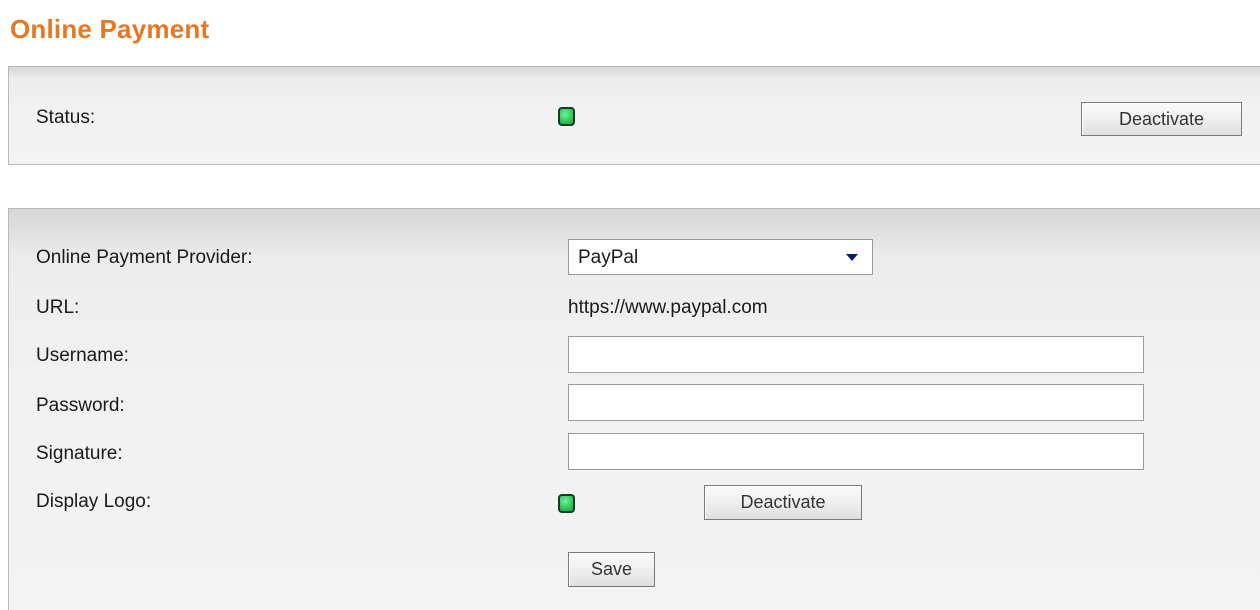  What do you see at coordinates (856, 451) in the screenshot?
I see `signature-input` at bounding box center [856, 451].